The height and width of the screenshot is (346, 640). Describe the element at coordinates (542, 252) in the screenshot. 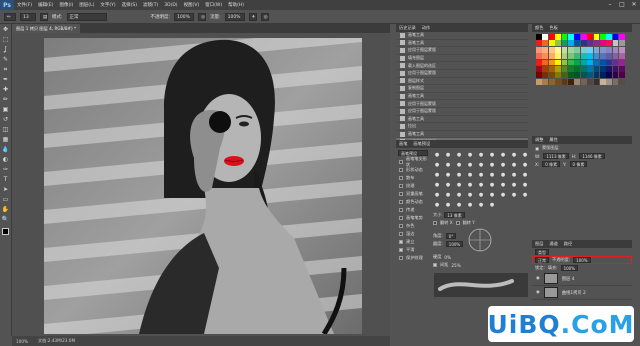

I see `layer-filter-kind: 类型` at that location.